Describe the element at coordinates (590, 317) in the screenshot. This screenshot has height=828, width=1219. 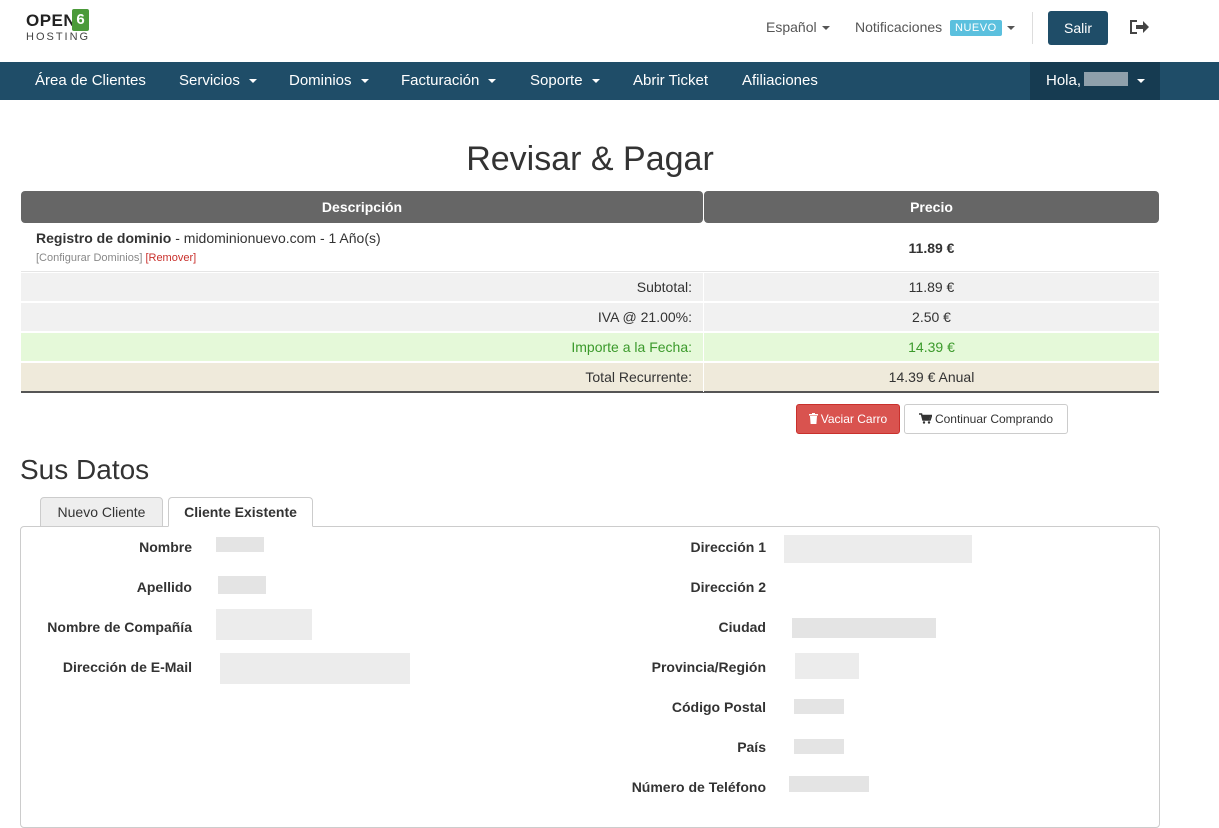
I see `tax-row: IVA @ 21.00%: 2.50 €` at that location.